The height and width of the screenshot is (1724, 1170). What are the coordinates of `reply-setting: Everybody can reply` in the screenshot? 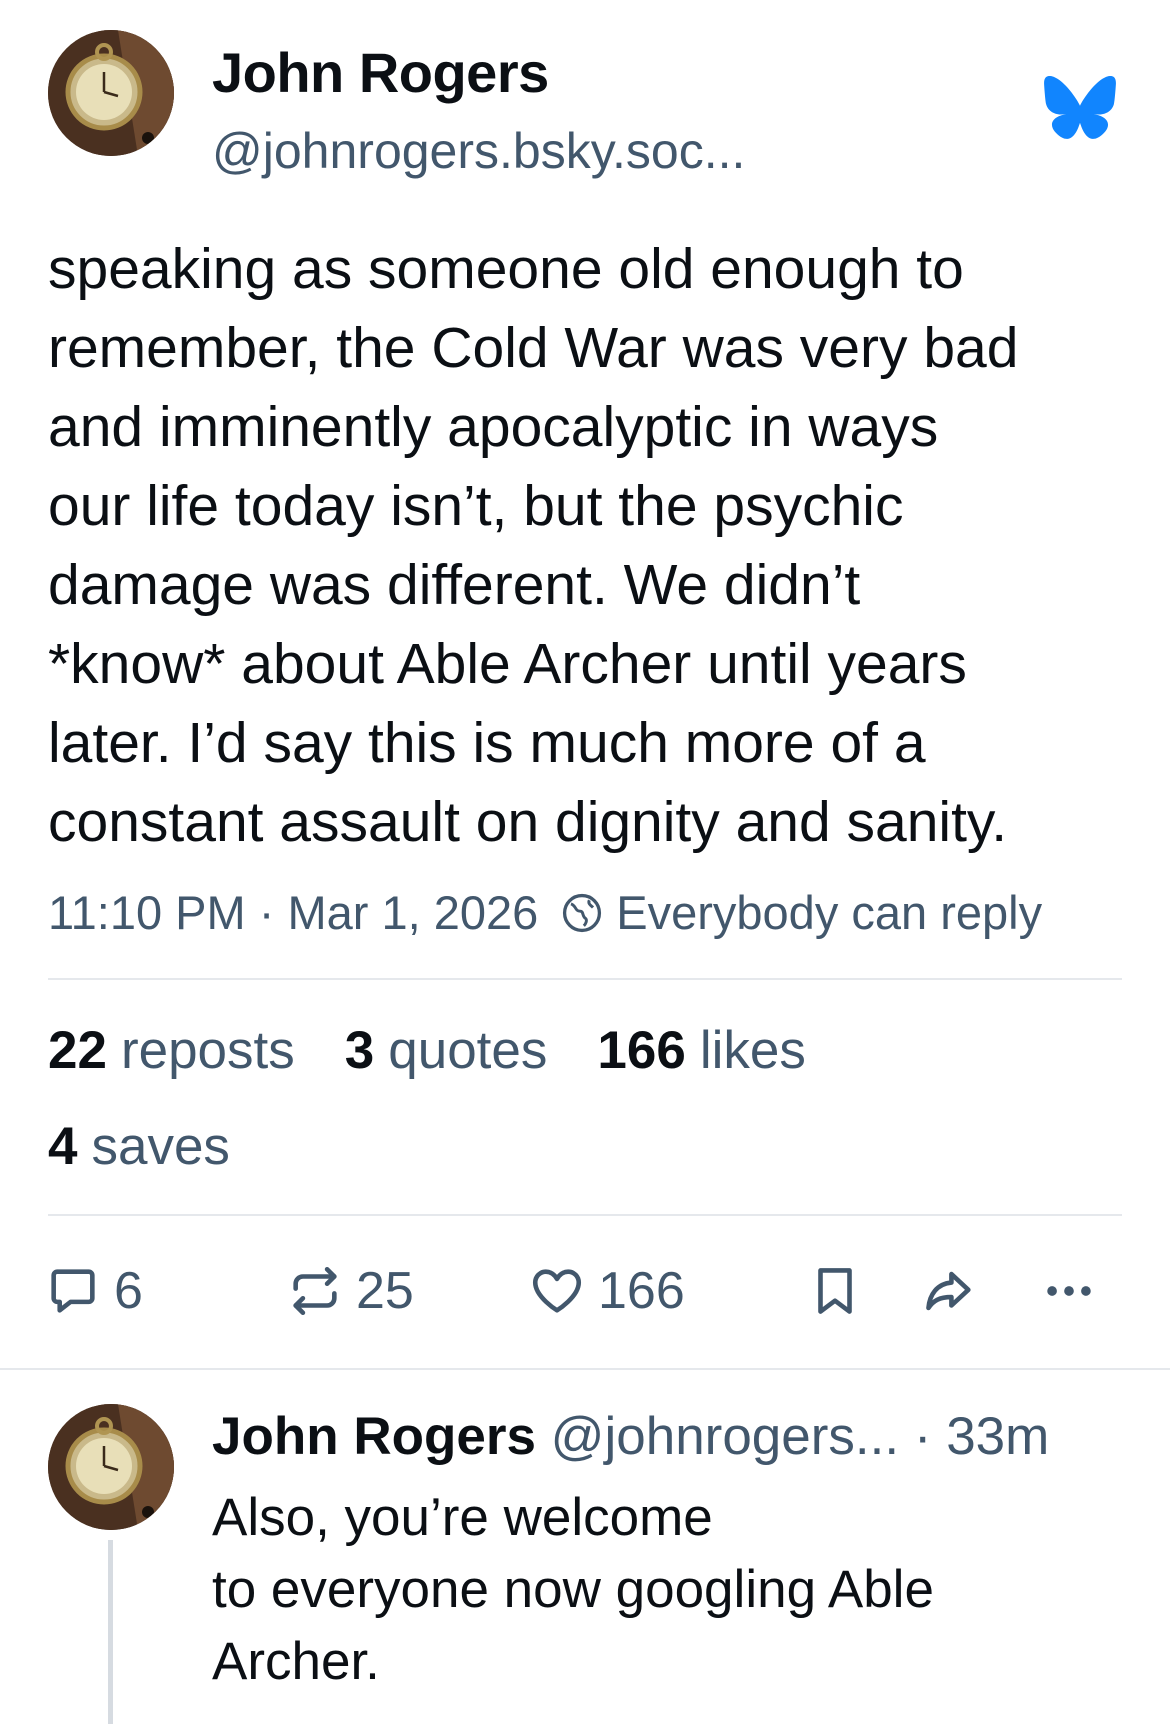 It's located at (829, 912).